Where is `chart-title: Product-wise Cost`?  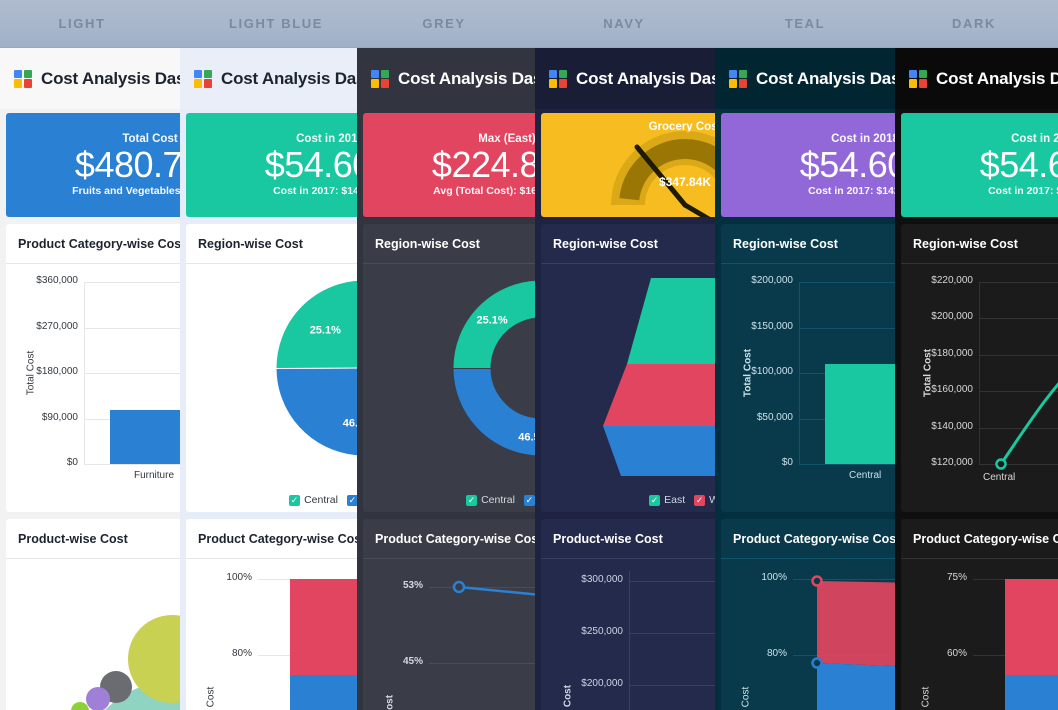 chart-title: Product-wise Cost is located at coordinates (93, 539).